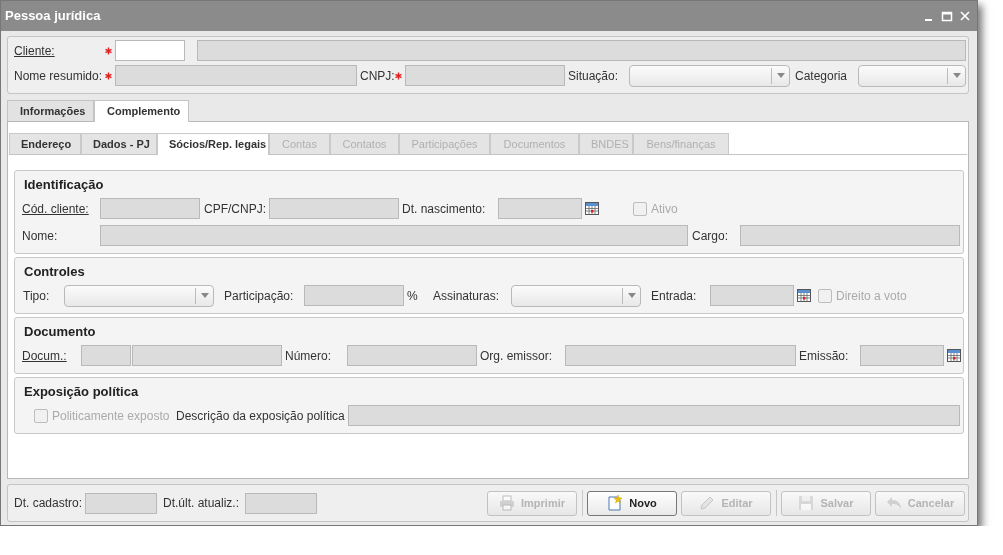 The width and height of the screenshot is (1003, 555). What do you see at coordinates (261, 416) in the screenshot?
I see `field-label: Descrição da exposição política` at bounding box center [261, 416].